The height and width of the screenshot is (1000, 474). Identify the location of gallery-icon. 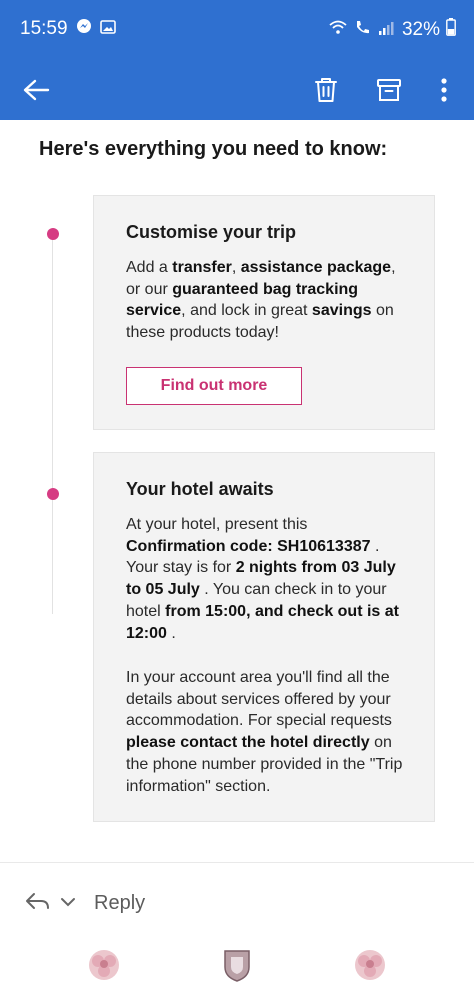
(107, 29).